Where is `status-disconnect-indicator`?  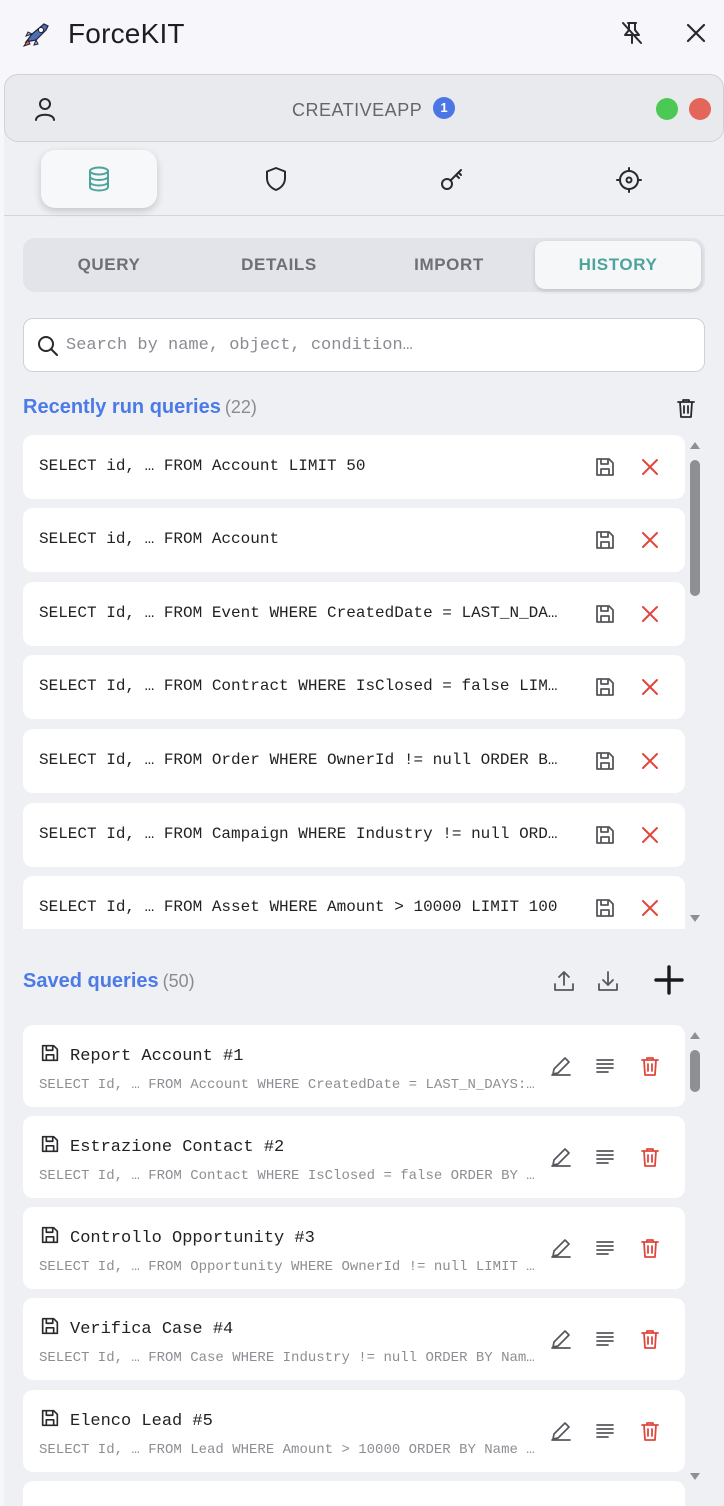 status-disconnect-indicator is located at coordinates (700, 109).